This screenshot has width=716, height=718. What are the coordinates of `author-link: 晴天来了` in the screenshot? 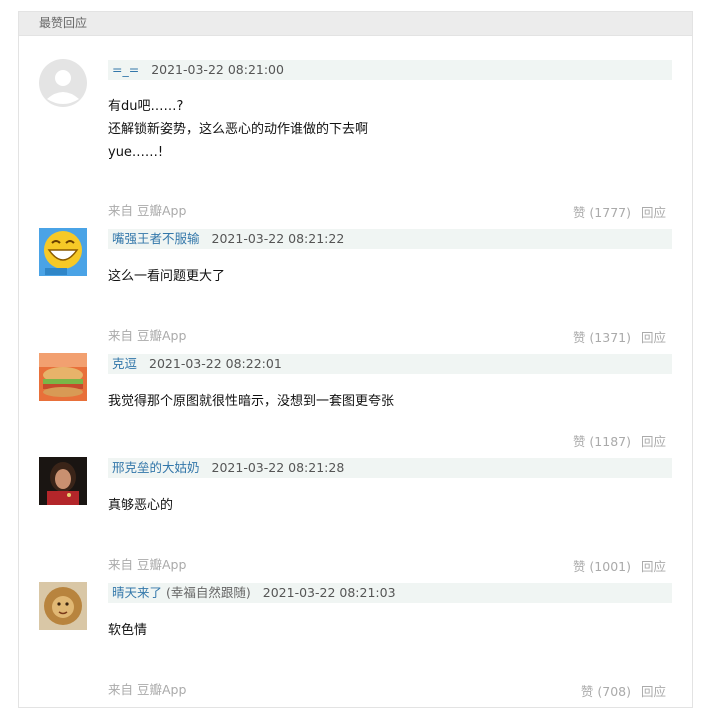 It's located at (137, 592).